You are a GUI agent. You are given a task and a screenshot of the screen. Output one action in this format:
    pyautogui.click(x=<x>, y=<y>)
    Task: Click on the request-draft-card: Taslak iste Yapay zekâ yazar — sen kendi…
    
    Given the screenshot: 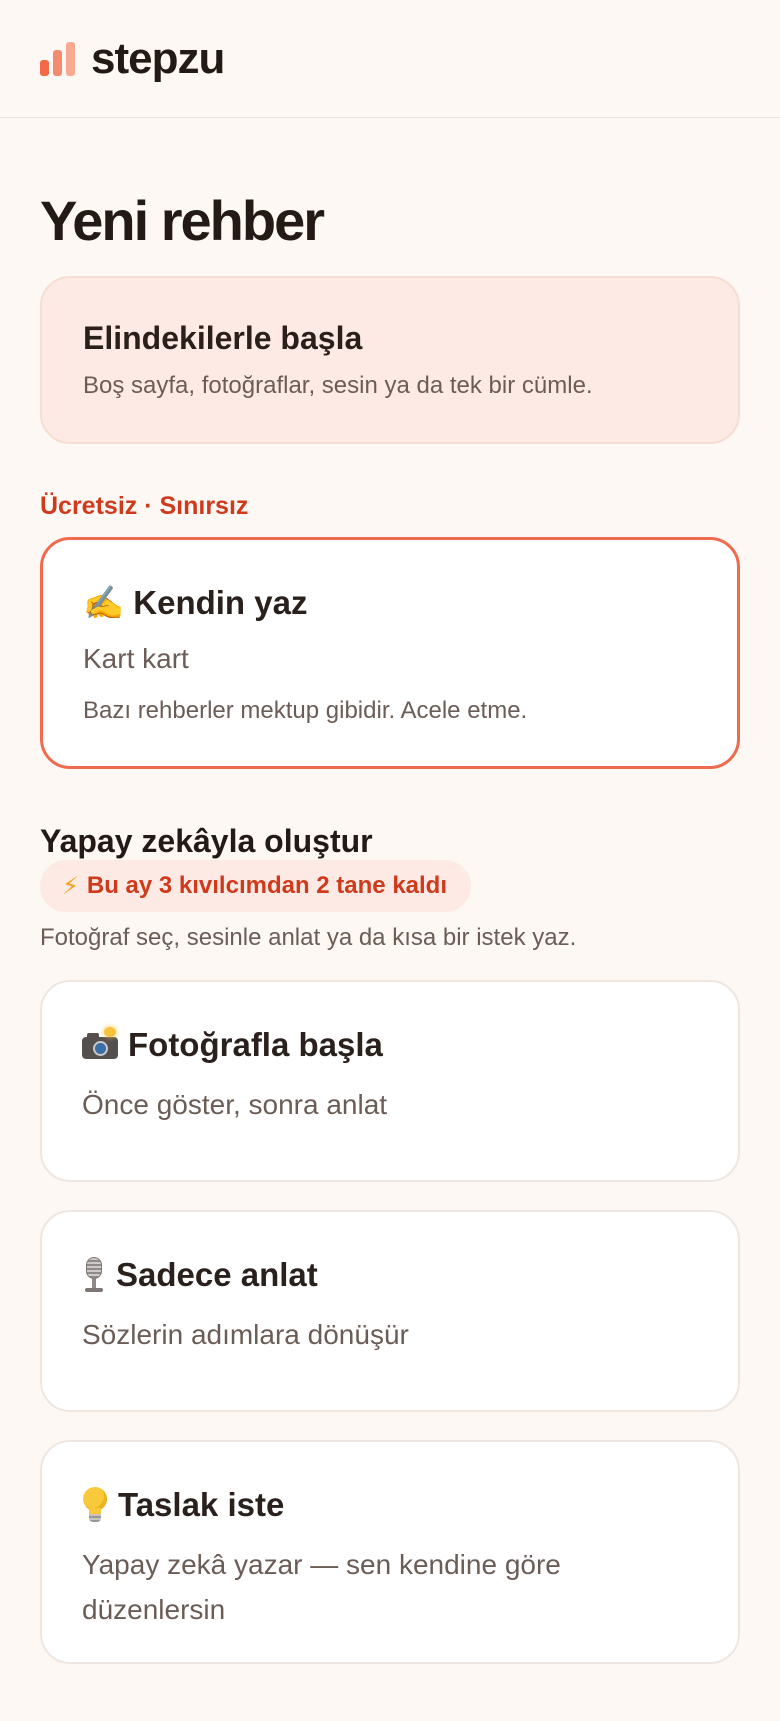 What is the action you would take?
    pyautogui.click(x=390, y=1552)
    